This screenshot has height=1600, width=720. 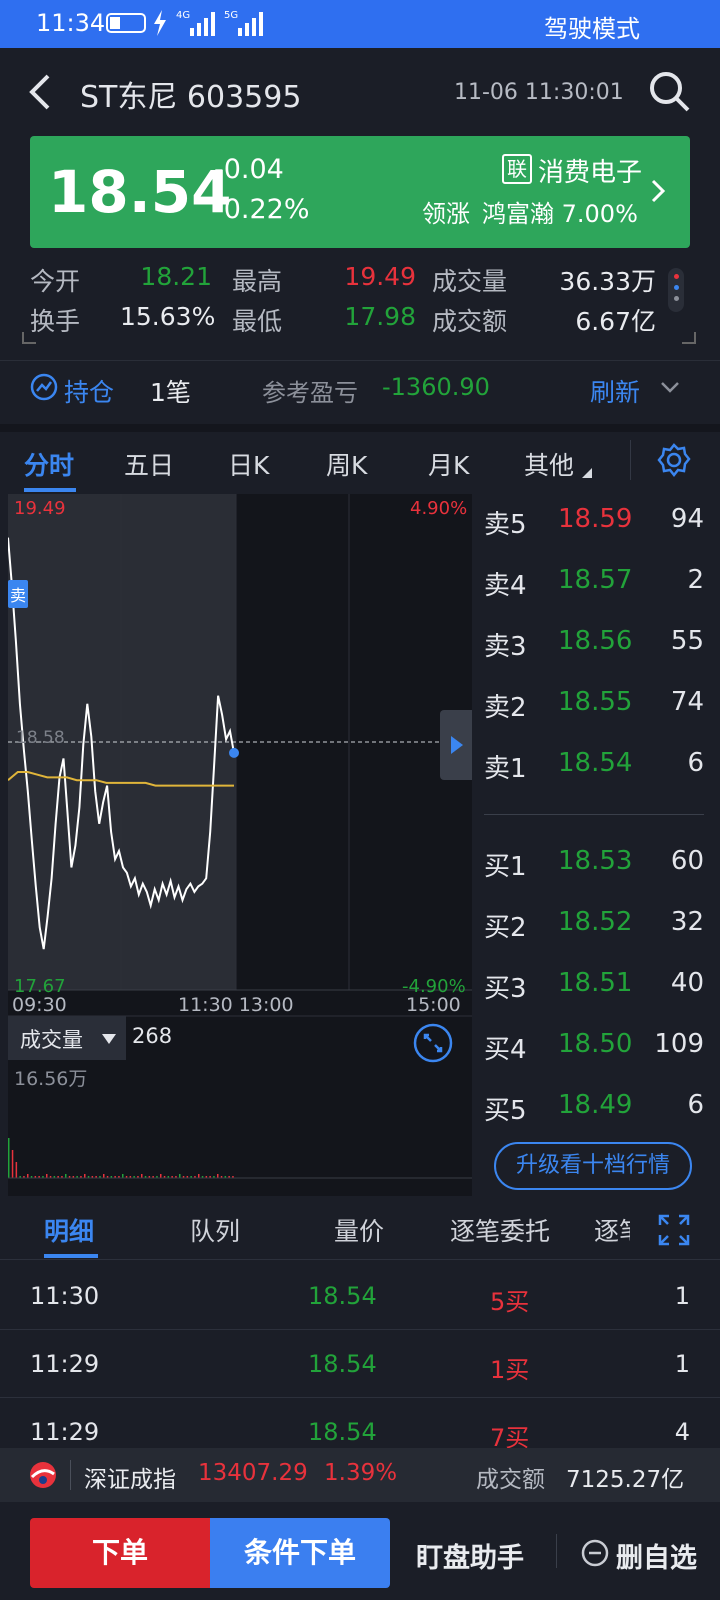 I want to click on stat-label: 换手, so click(x=55, y=321).